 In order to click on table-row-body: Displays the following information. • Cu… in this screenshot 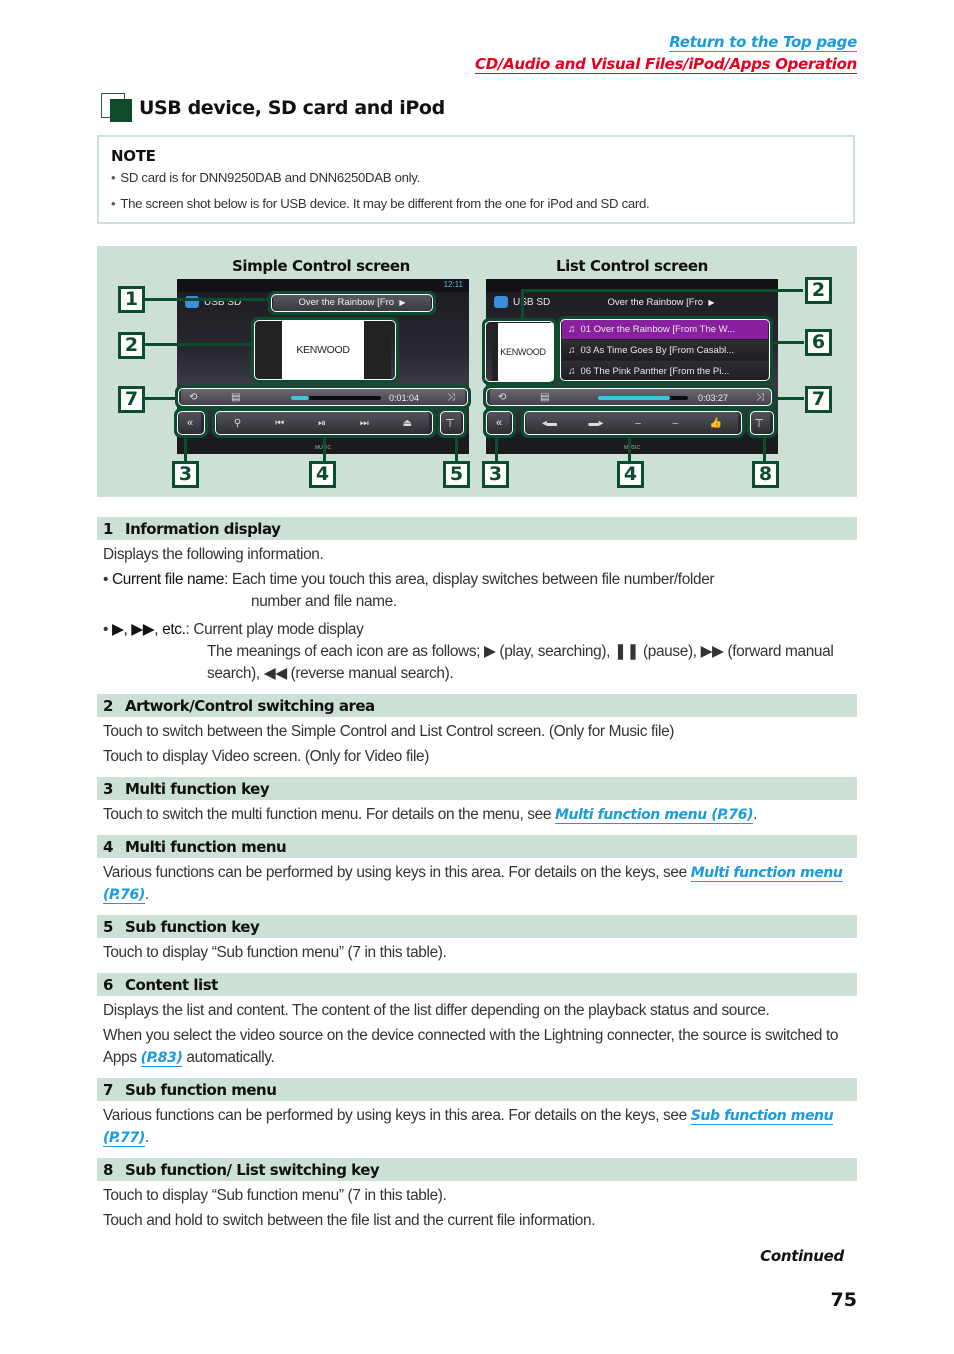, I will do `click(477, 617)`.